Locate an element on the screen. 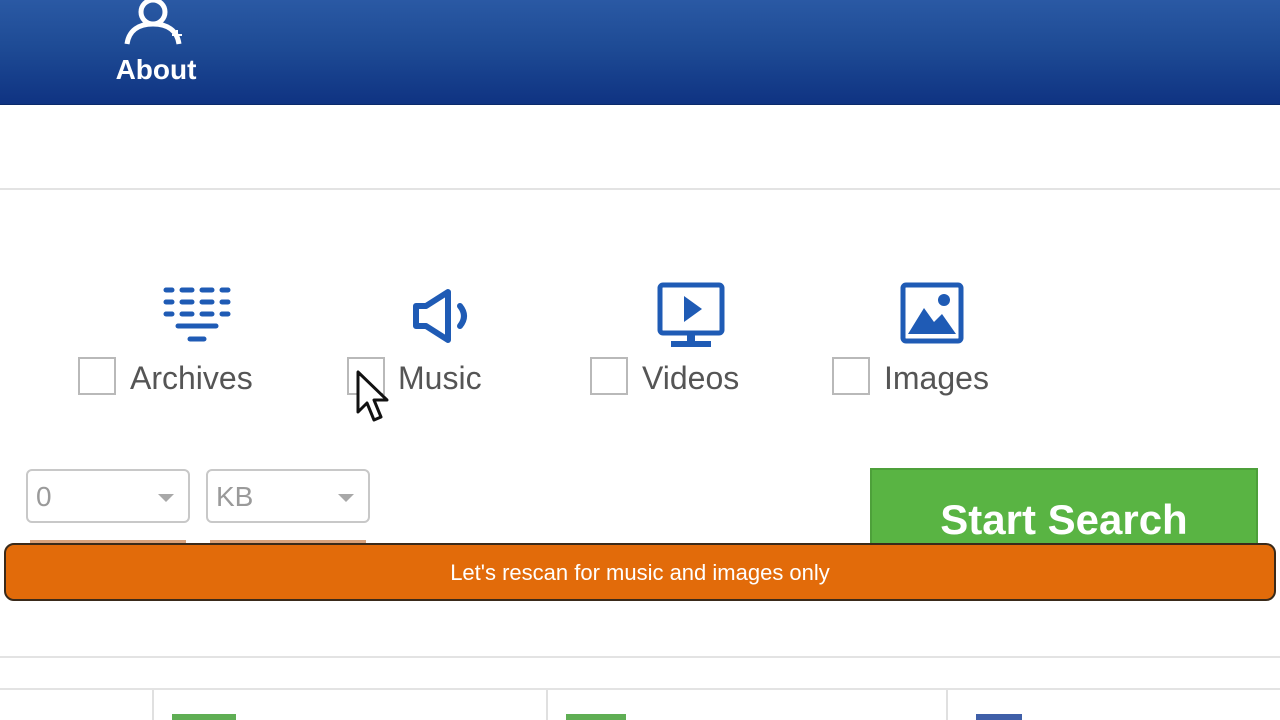 Image resolution: width=1280 pixels, height=720 pixels. top-toolbar: About is located at coordinates (640, 52).